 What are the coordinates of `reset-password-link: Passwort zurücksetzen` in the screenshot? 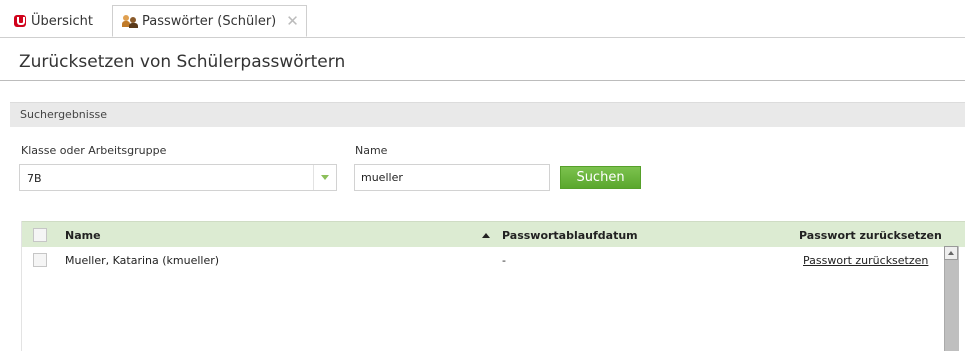 It's located at (865, 260).